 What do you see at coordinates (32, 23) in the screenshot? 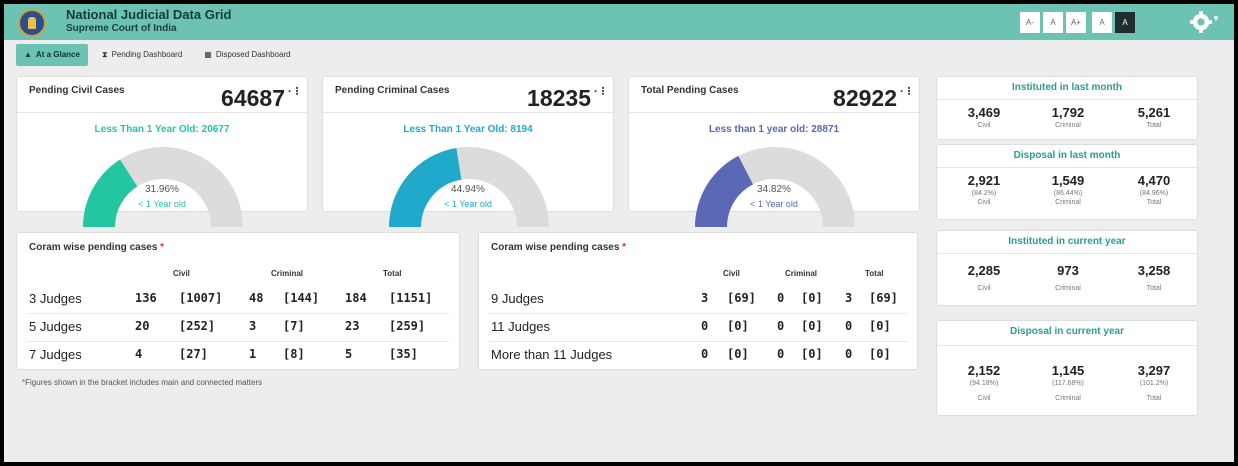
I see `supreme-court-emblem-icon` at bounding box center [32, 23].